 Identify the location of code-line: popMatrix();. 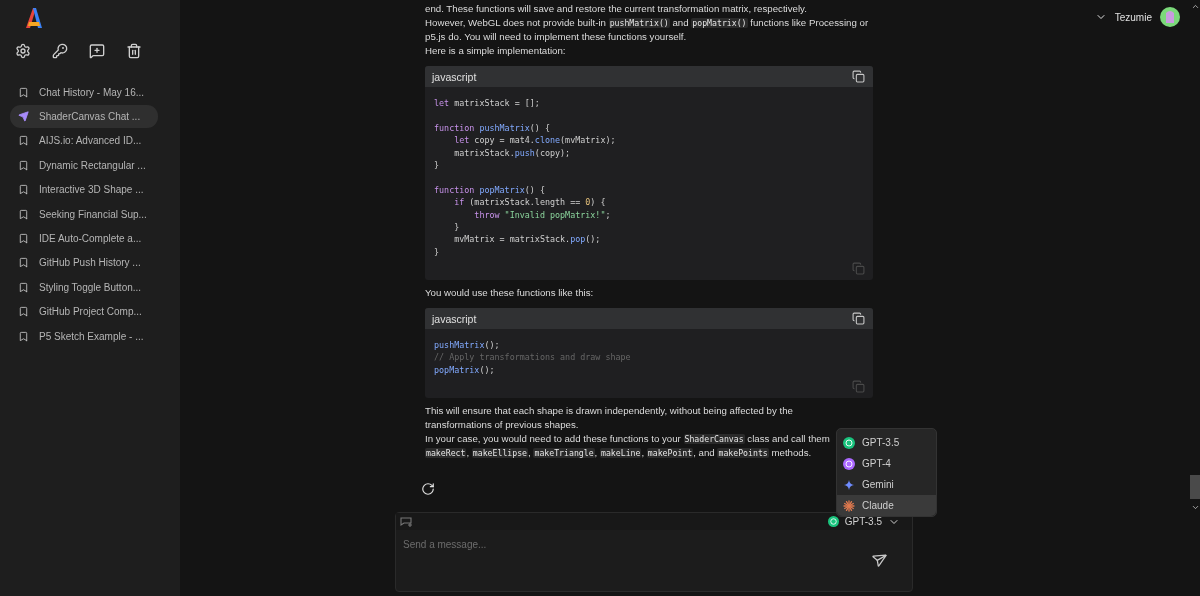
(465, 370).